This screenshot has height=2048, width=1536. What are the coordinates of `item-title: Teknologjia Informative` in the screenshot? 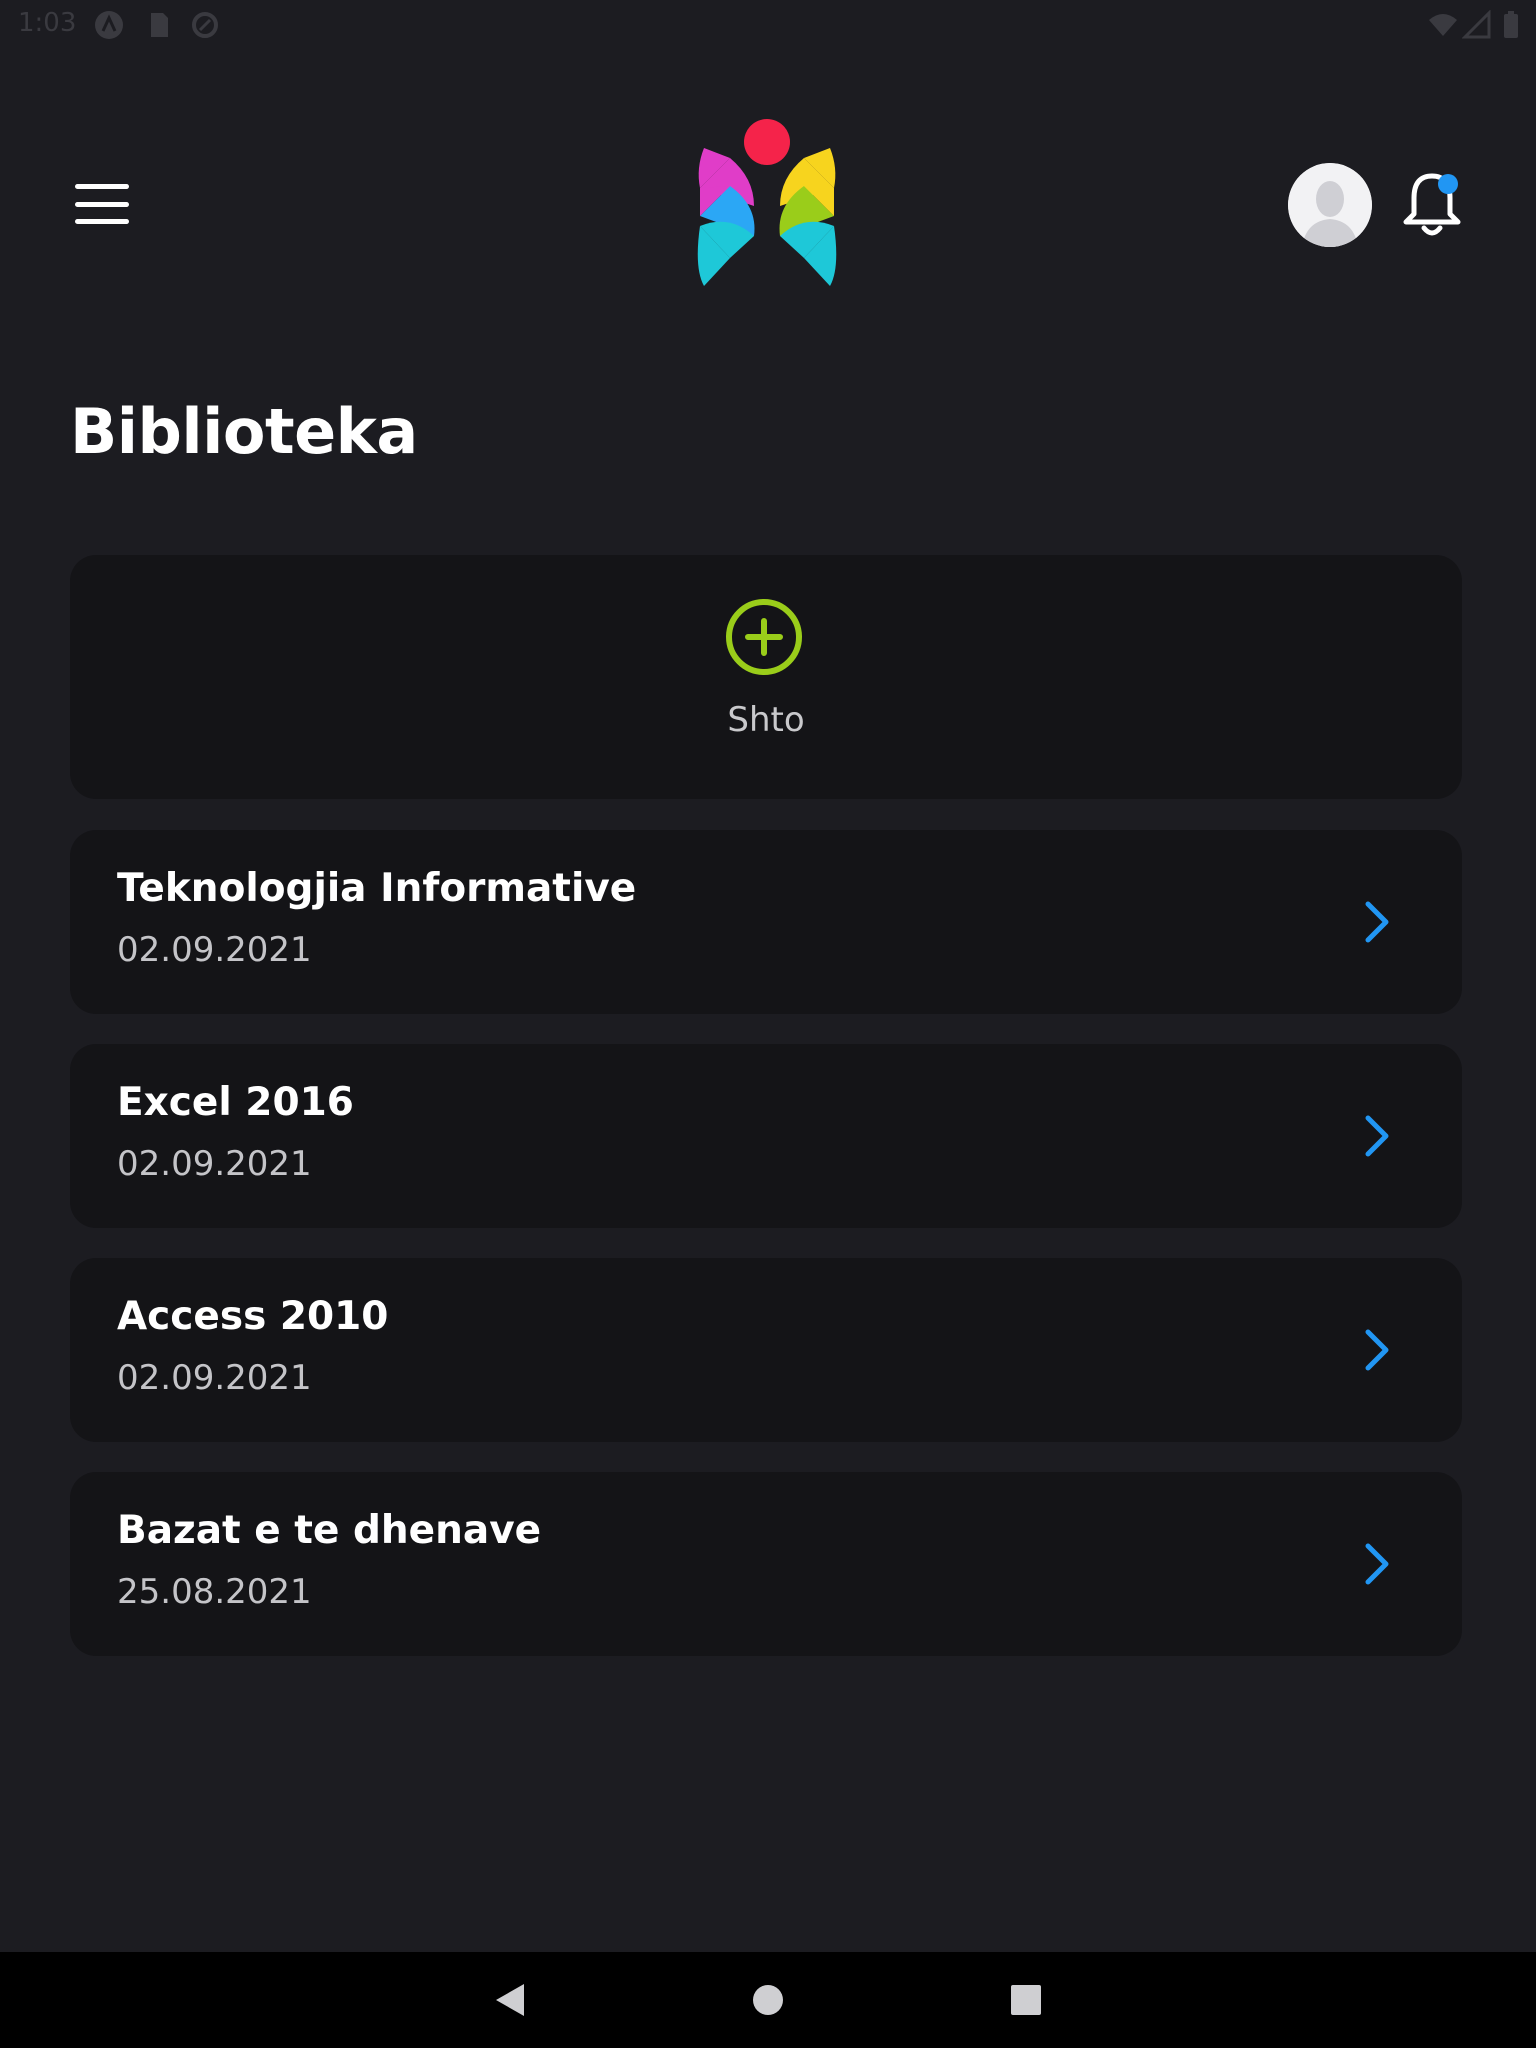 It's located at (377, 888).